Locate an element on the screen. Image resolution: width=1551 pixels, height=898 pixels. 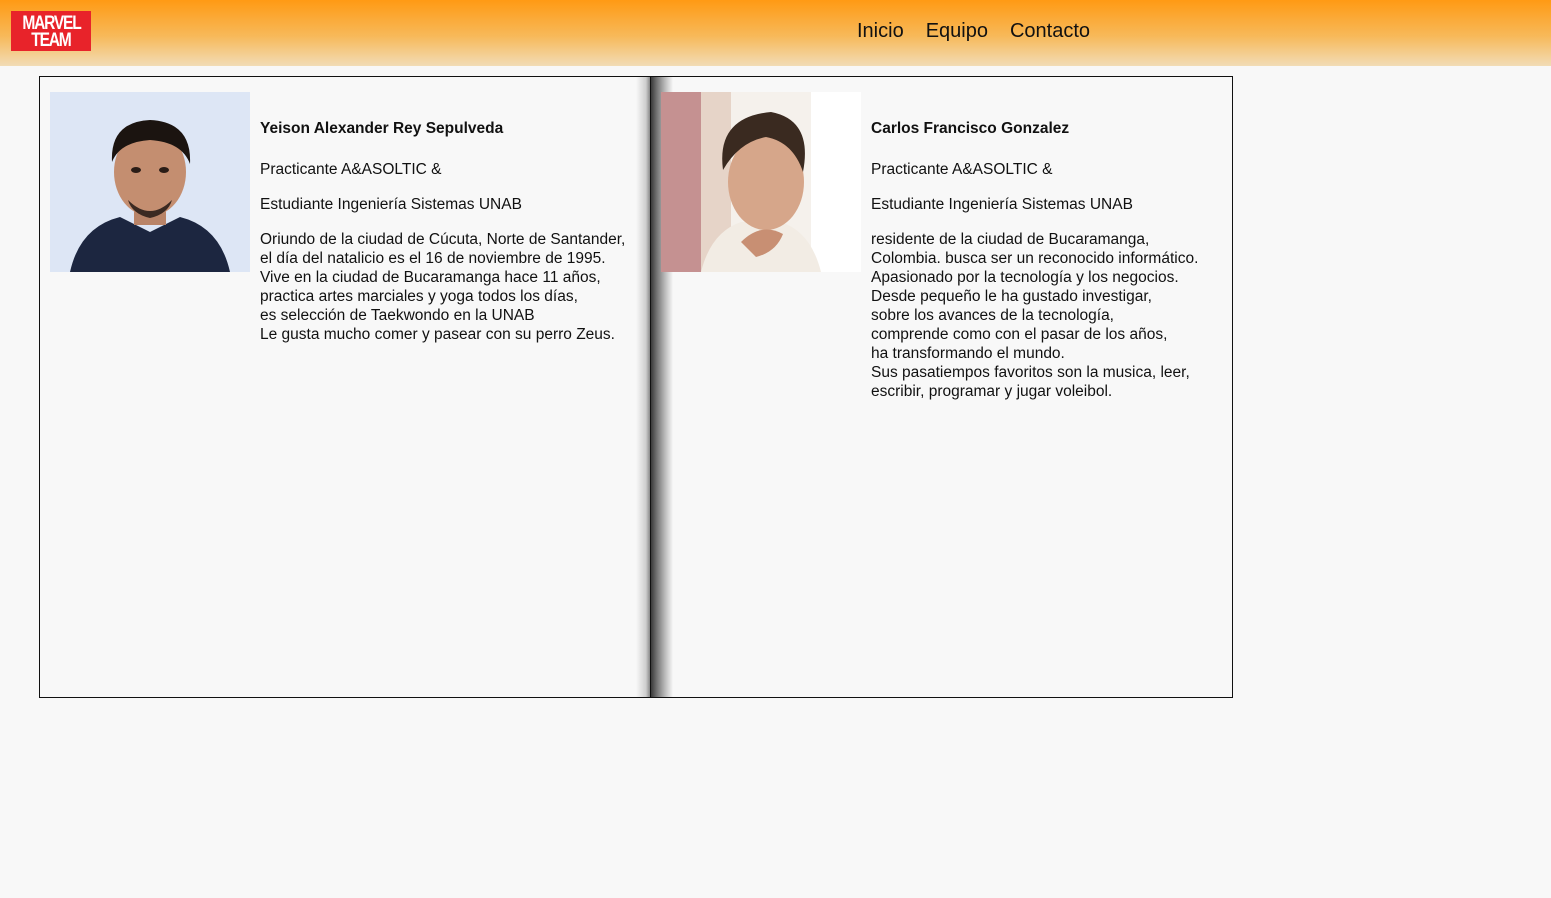
member-name: Carlos Francisco Gonzalez is located at coordinates (970, 128).